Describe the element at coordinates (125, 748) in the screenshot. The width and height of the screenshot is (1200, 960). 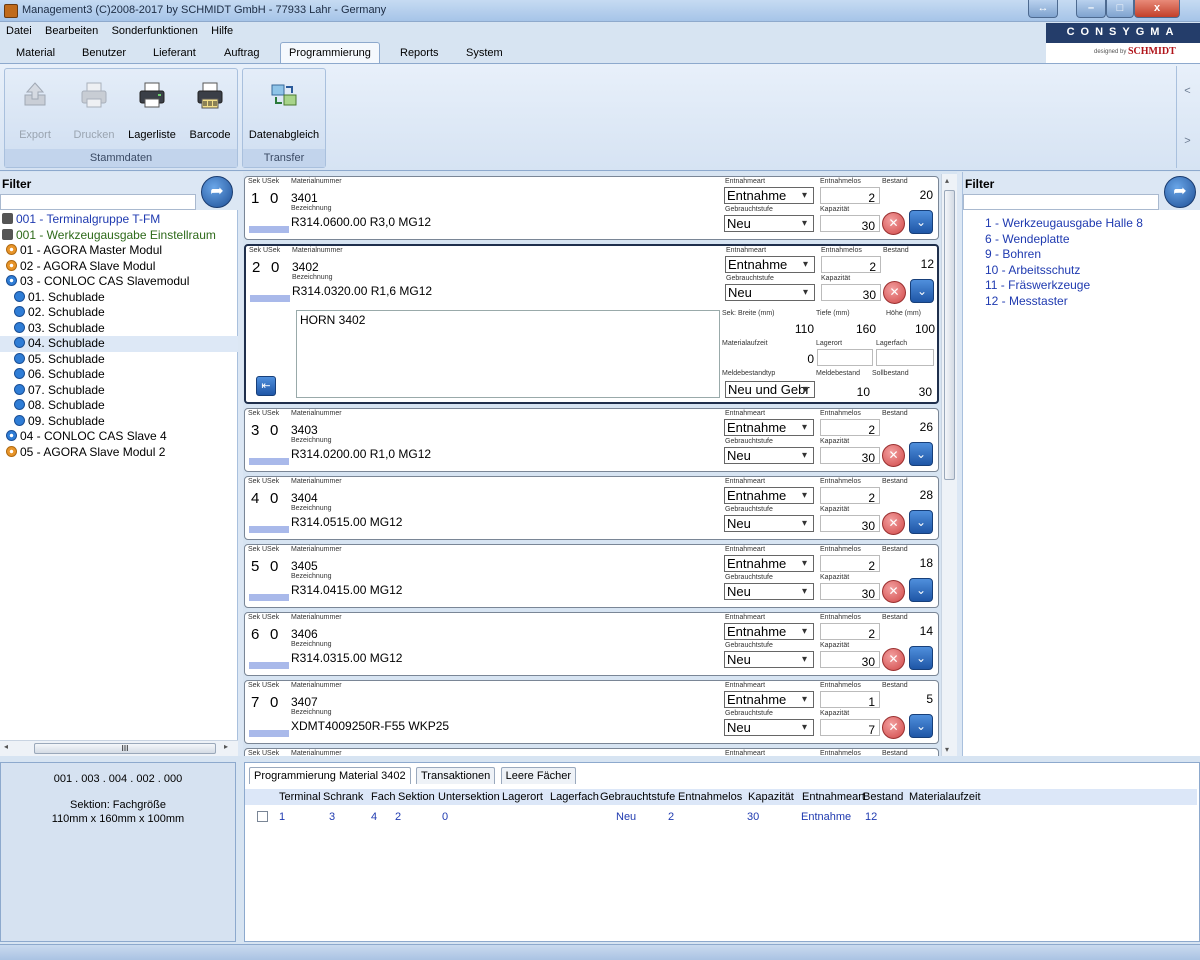
I see `scroll-thumb: III` at that location.